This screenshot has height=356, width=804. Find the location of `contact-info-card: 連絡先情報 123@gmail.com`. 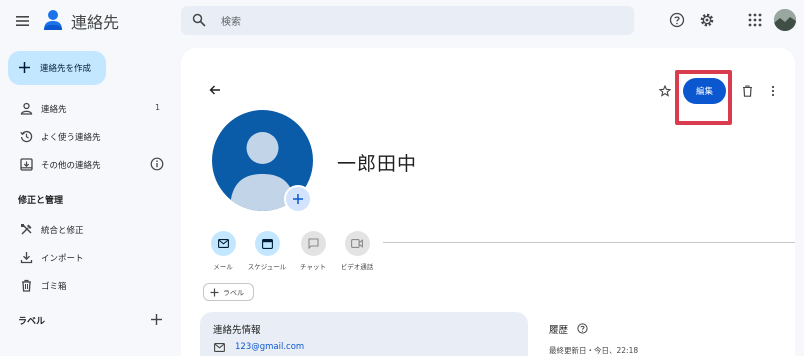

contact-info-card: 連絡先情報 123@gmail.com is located at coordinates (364, 334).